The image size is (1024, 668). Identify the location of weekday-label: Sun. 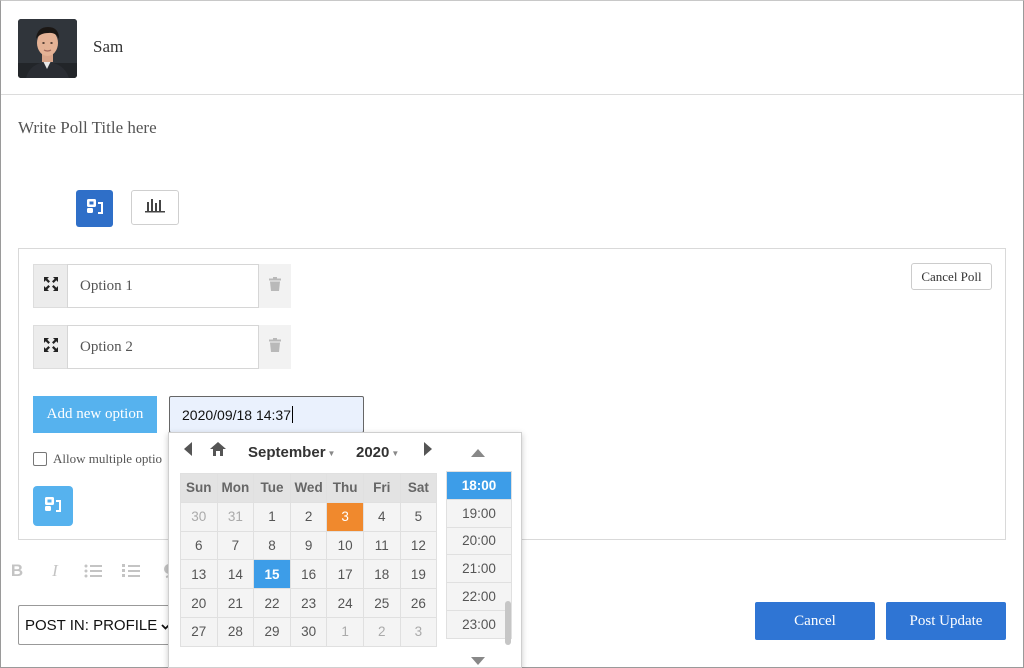
(199, 488).